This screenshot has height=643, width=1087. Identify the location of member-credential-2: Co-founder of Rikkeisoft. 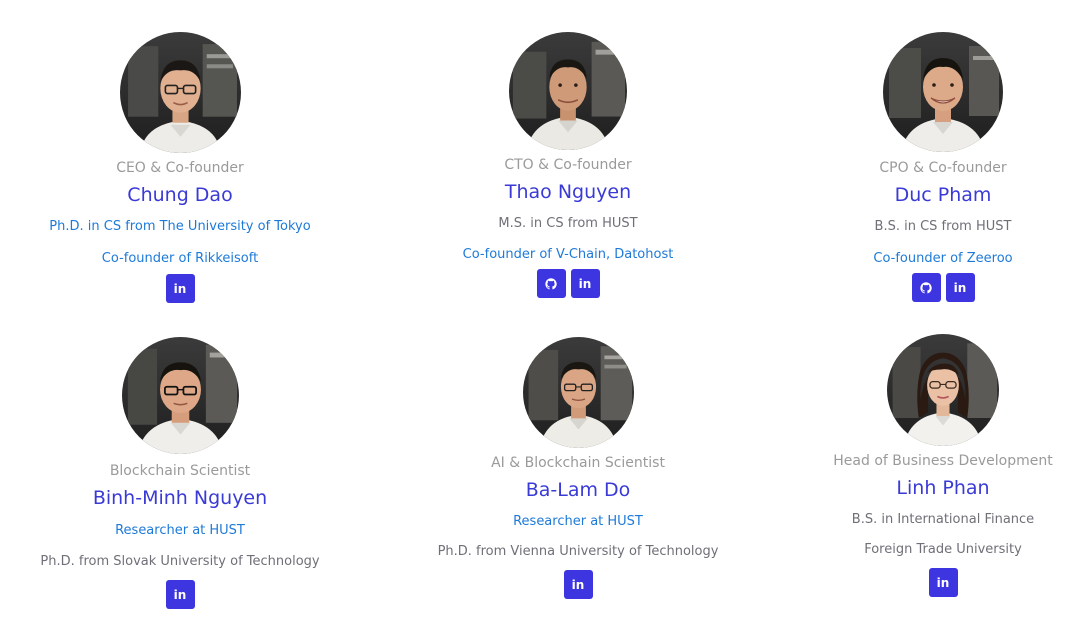
(180, 258).